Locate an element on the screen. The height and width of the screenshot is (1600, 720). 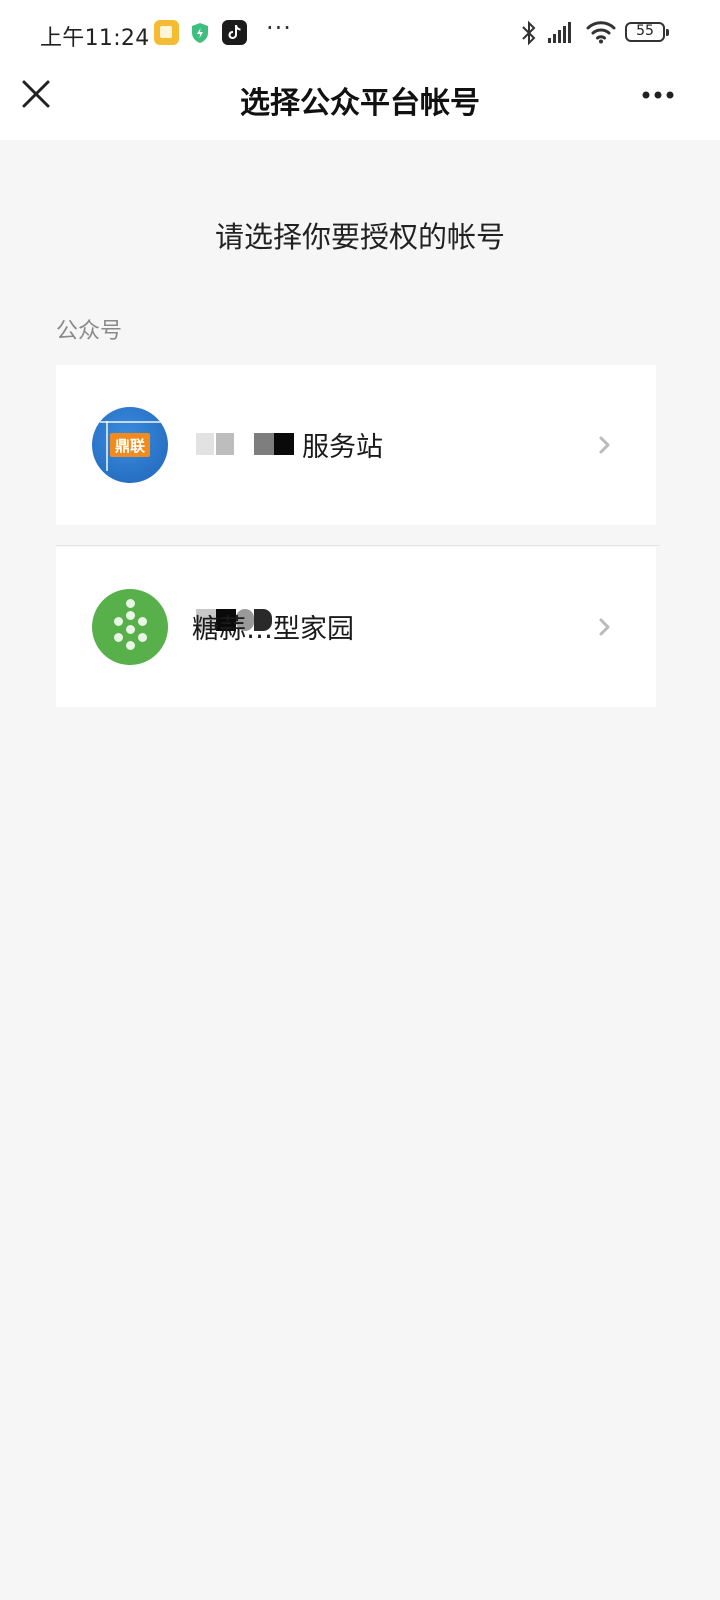
account-avatar is located at coordinates (130, 627).